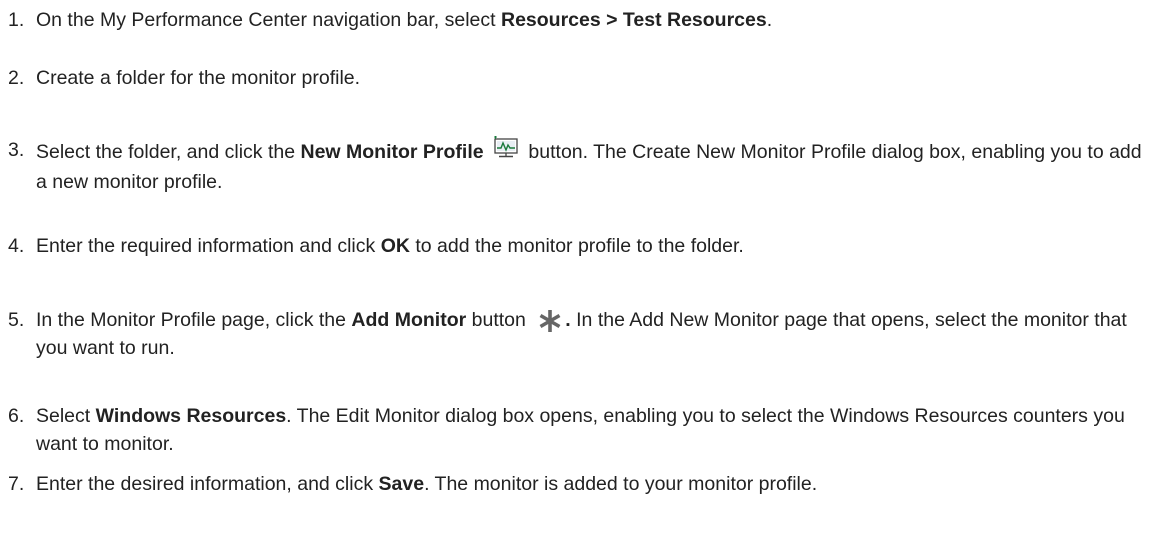 The image size is (1151, 555). I want to click on bold-term: Windows Resources, so click(191, 416).